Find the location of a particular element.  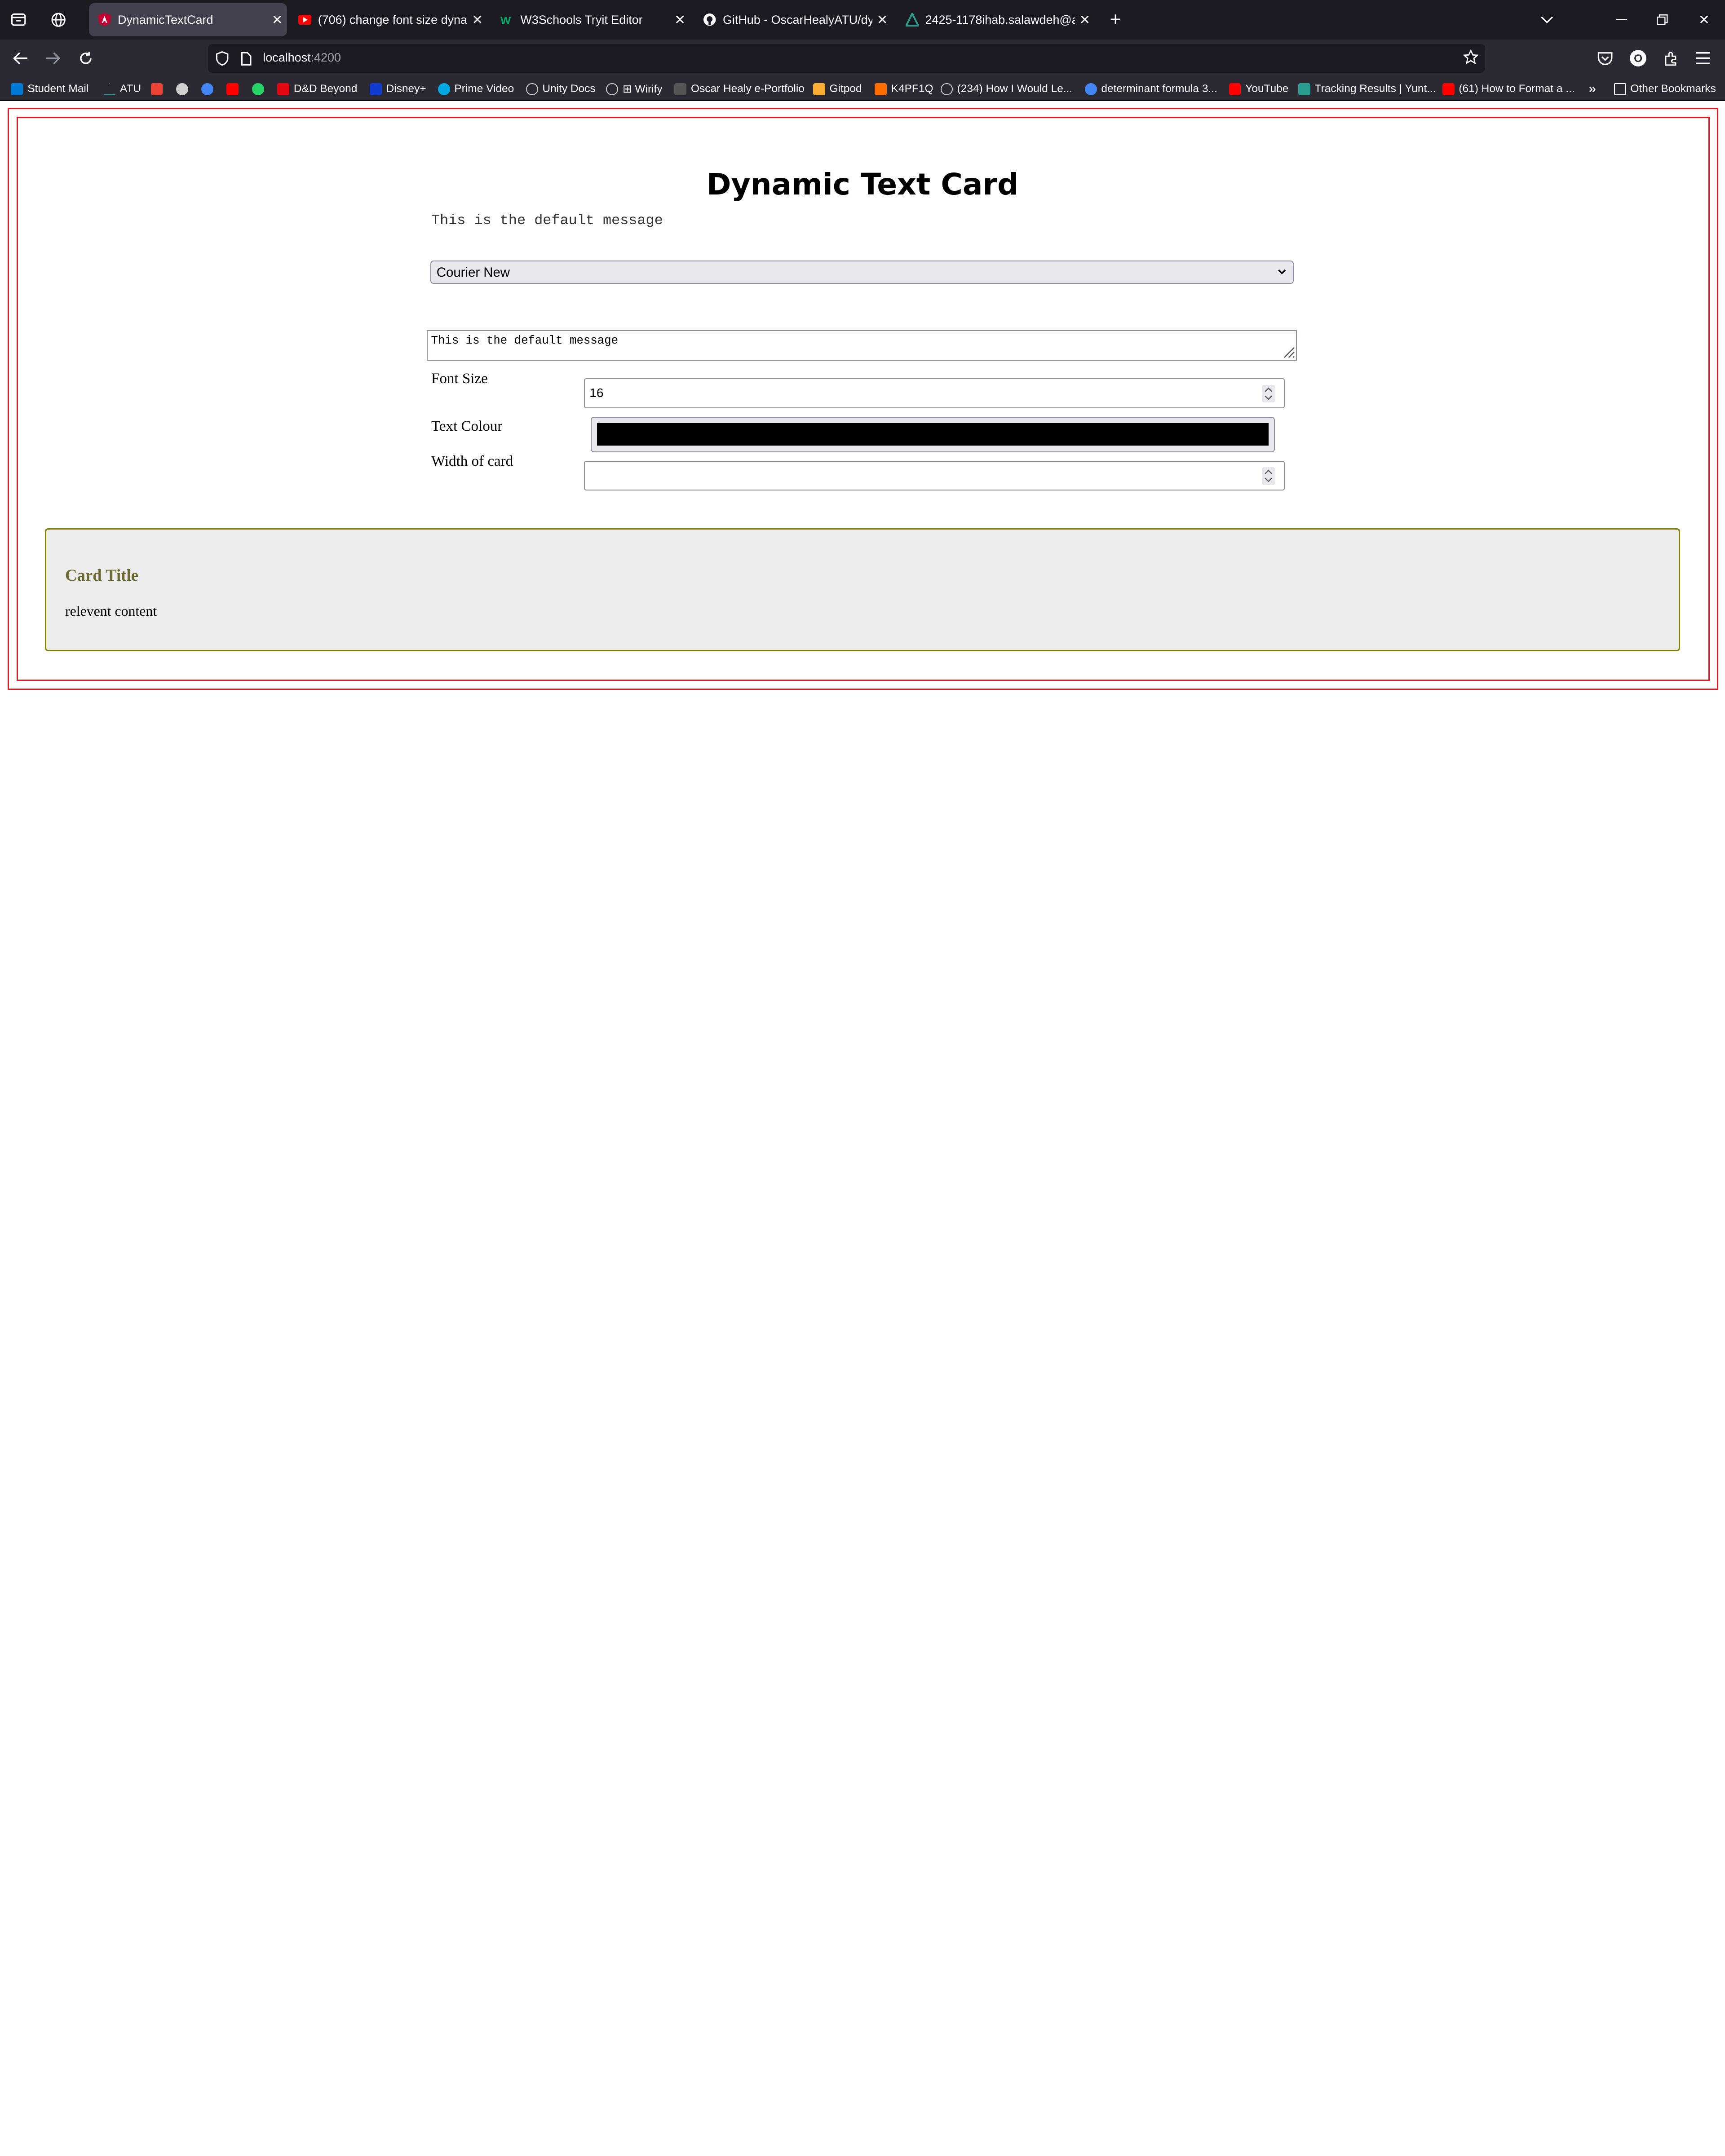

extensions-icon is located at coordinates (1671, 58).